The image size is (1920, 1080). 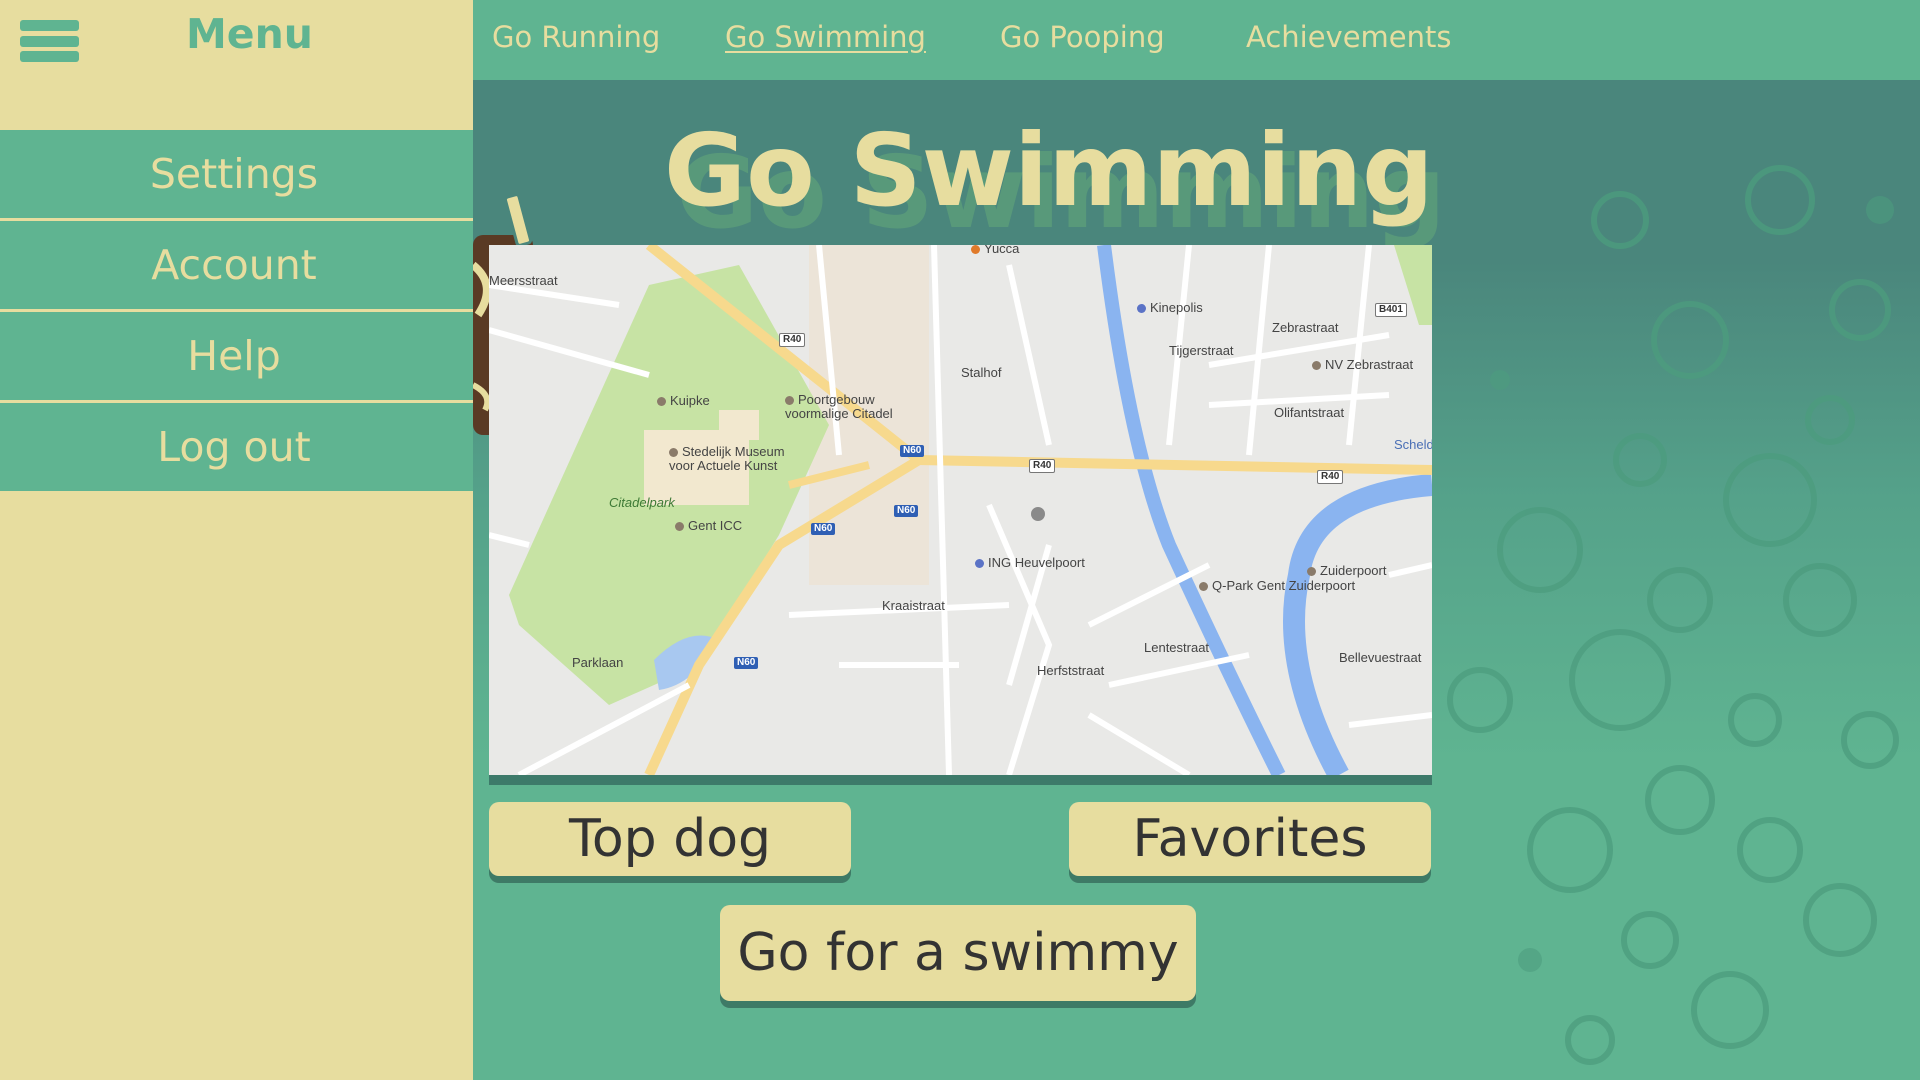 What do you see at coordinates (708, 525) in the screenshot?
I see `map-label-gent-icc: Gent ICC` at bounding box center [708, 525].